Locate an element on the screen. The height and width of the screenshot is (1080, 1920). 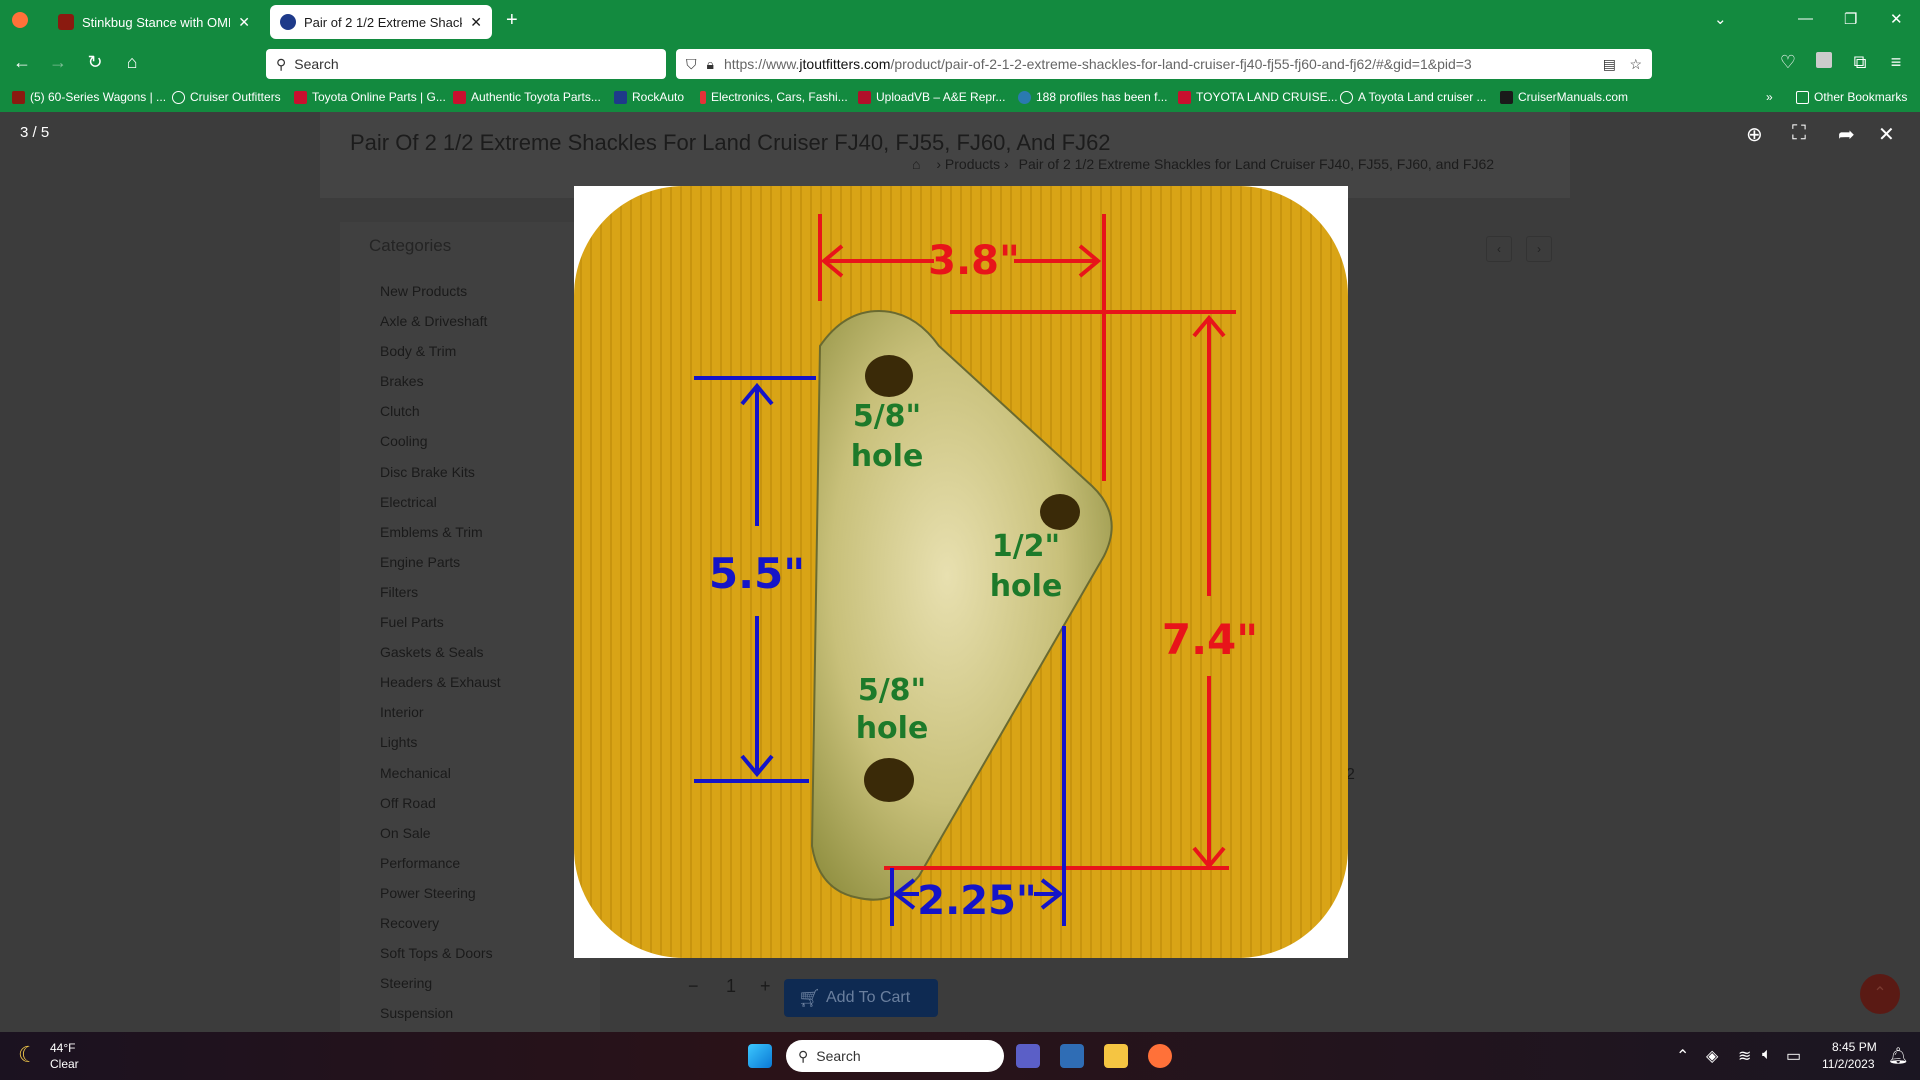
category-item: Body & Trim is located at coordinates (440, 351).